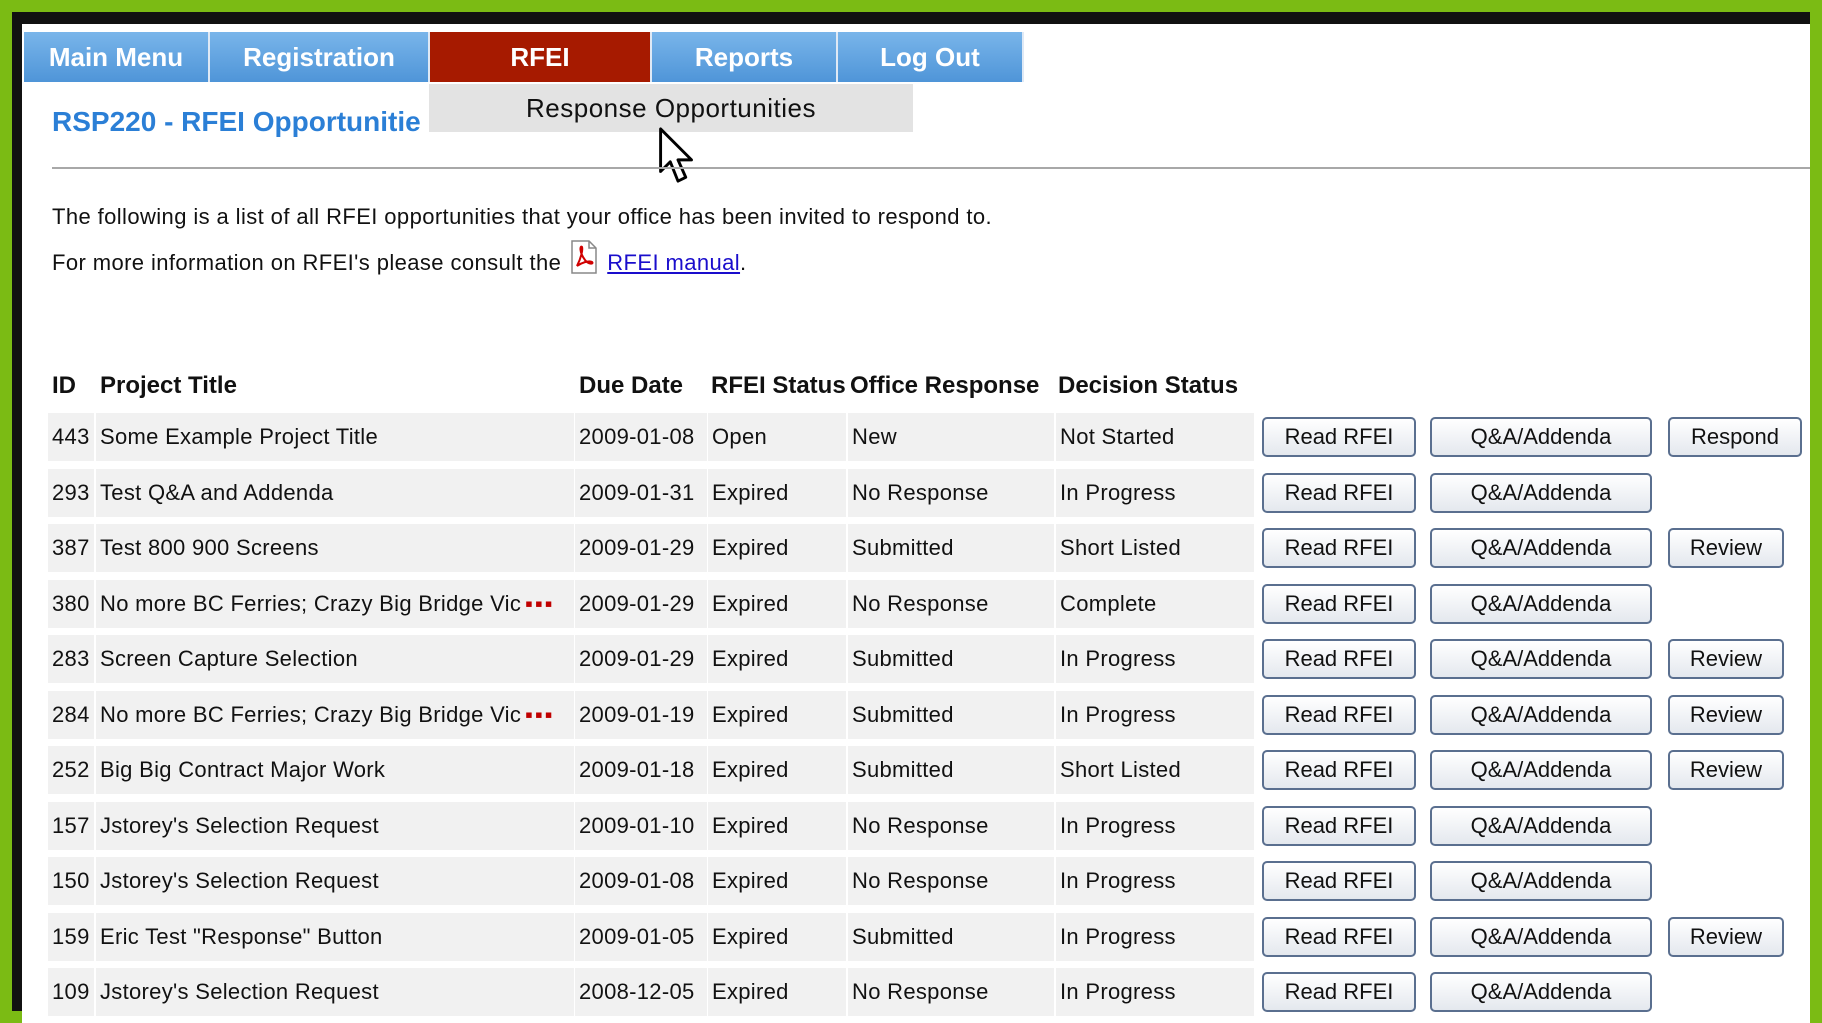 This screenshot has width=1822, height=1023. Describe the element at coordinates (540, 714) in the screenshot. I see `truncation-ellipsis-icon: ▪▪▪` at that location.